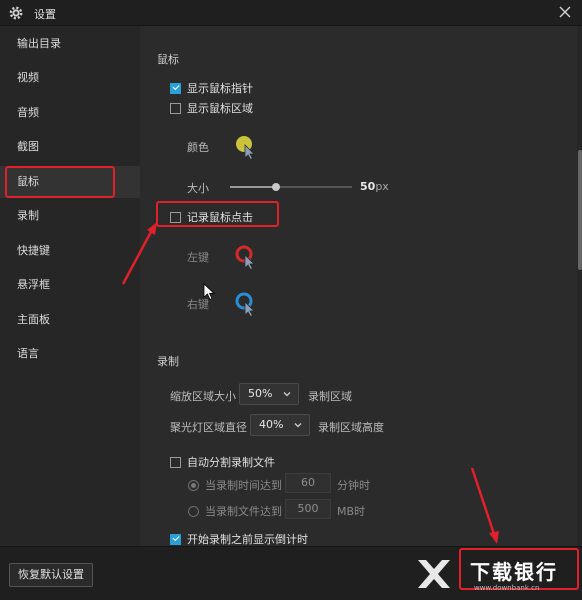 The width and height of the screenshot is (582, 600). I want to click on scrollbar-thumb, so click(580, 210).